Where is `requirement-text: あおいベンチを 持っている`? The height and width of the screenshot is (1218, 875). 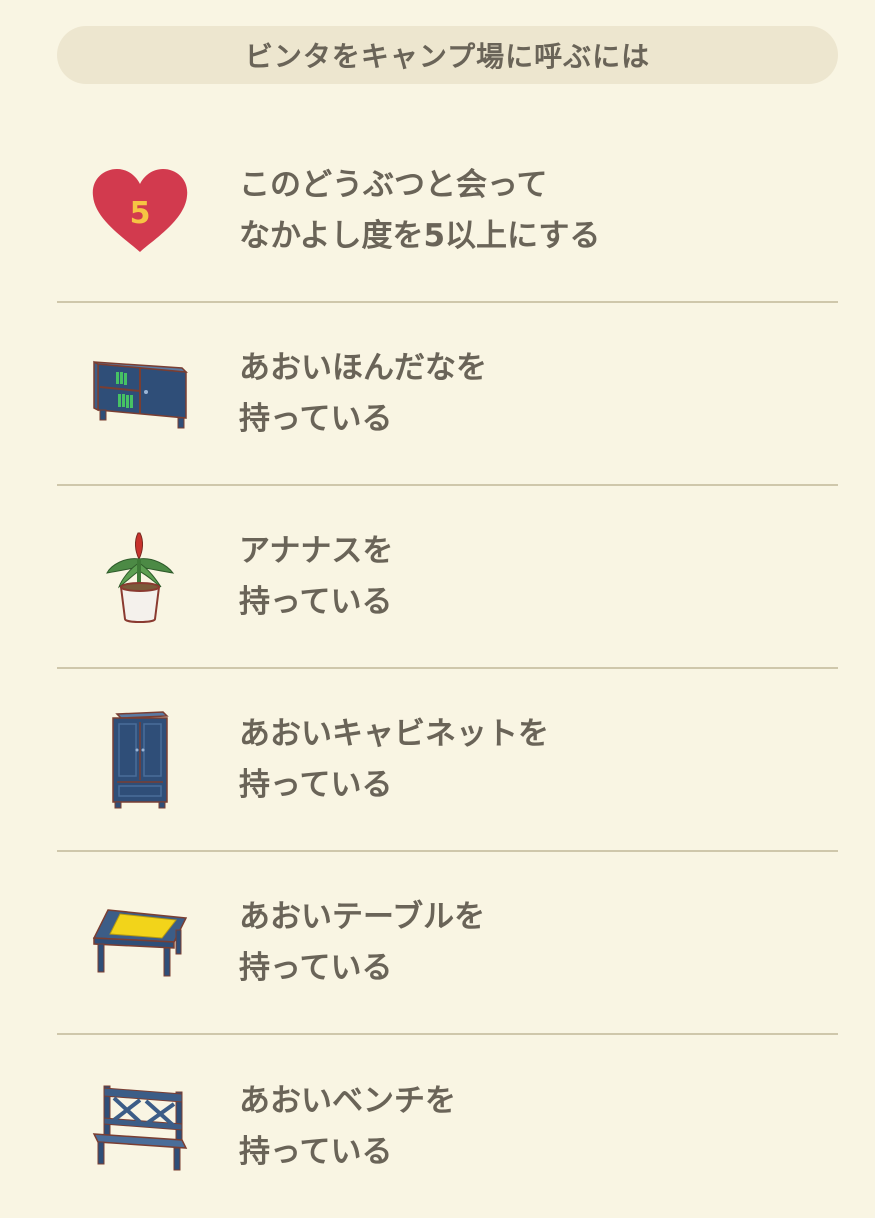 requirement-text: あおいベンチを 持っている is located at coordinates (529, 1127).